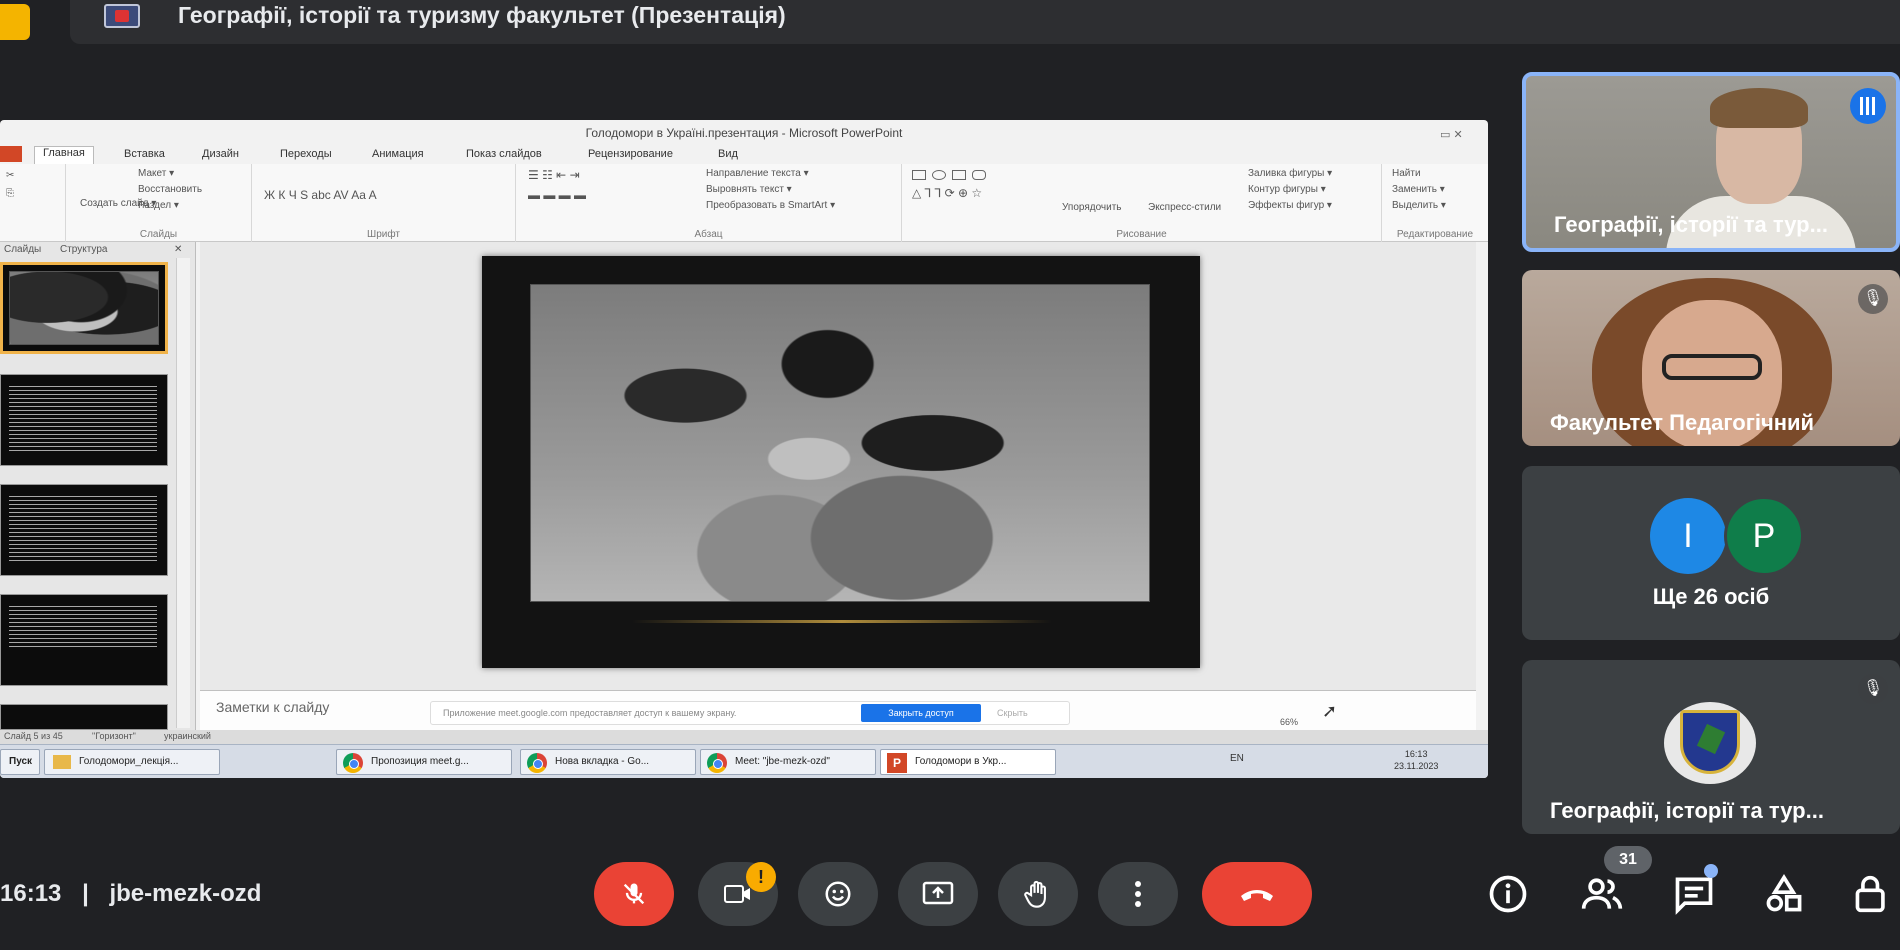 Image resolution: width=1900 pixels, height=950 pixels. Describe the element at coordinates (1416, 760) in the screenshot. I see `taskbar-clock: 16:13 23.11.2023` at that location.